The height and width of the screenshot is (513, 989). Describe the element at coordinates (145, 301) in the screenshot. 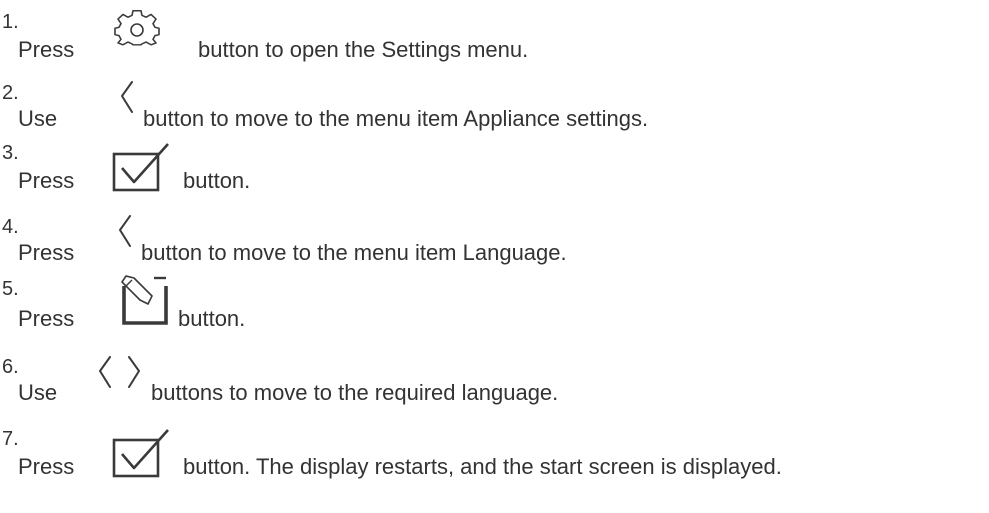

I see `edit-pencil-icon` at that location.